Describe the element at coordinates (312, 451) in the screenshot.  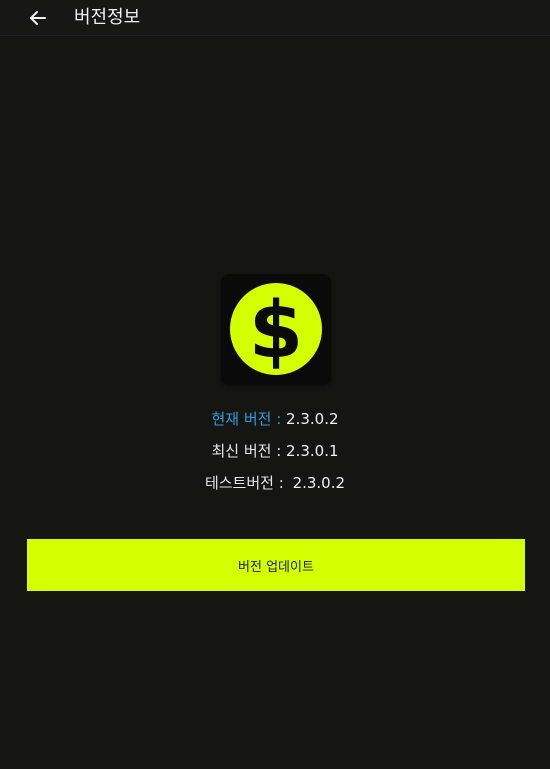
I see `latest-version-value: 2.3.0.1` at that location.